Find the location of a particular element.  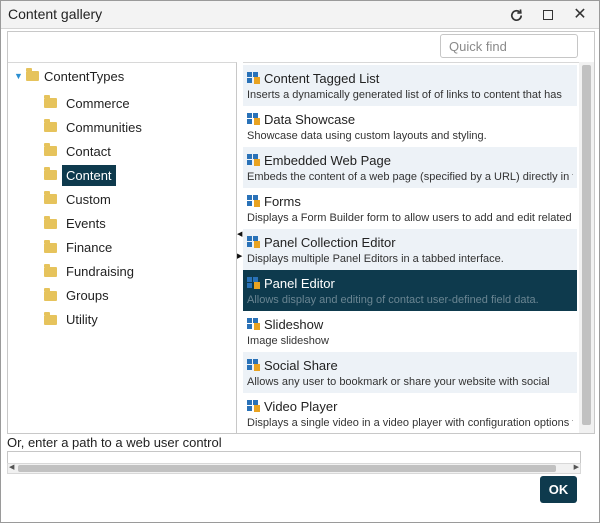

tree-root: ▼ ContentTypes is located at coordinates (69, 76).